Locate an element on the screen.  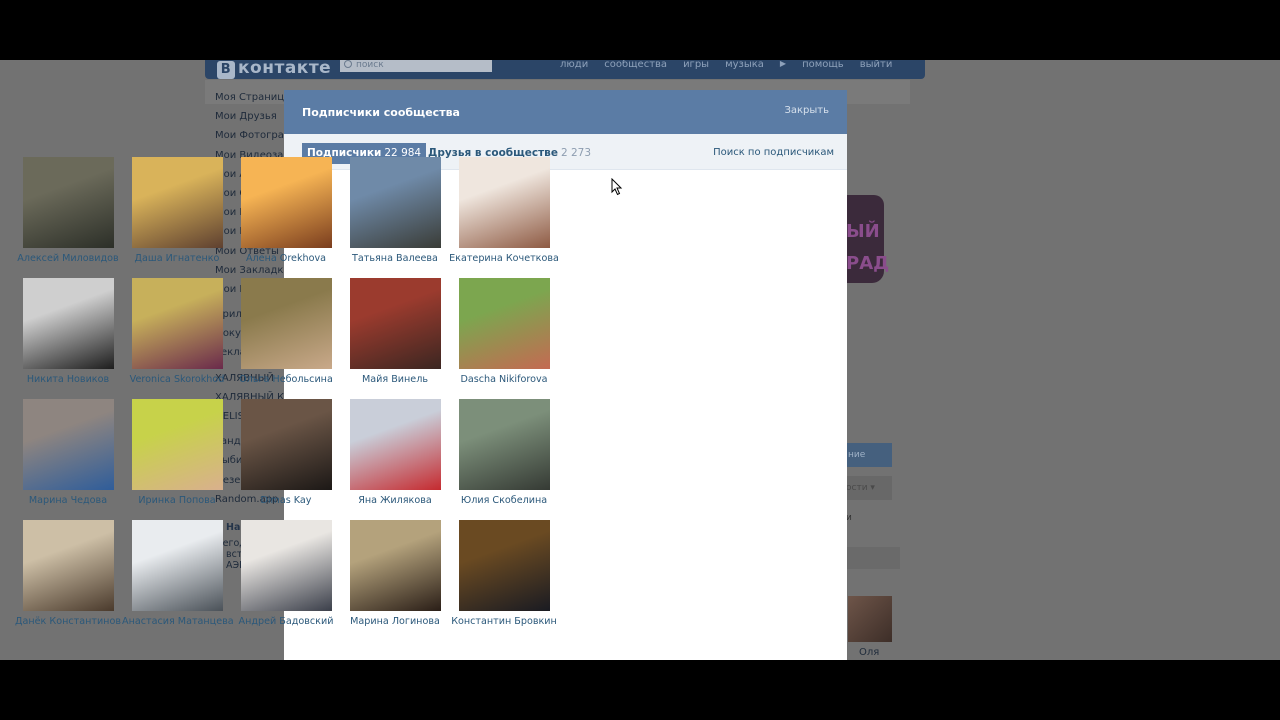
site-search-input: поиск is located at coordinates (416, 66).